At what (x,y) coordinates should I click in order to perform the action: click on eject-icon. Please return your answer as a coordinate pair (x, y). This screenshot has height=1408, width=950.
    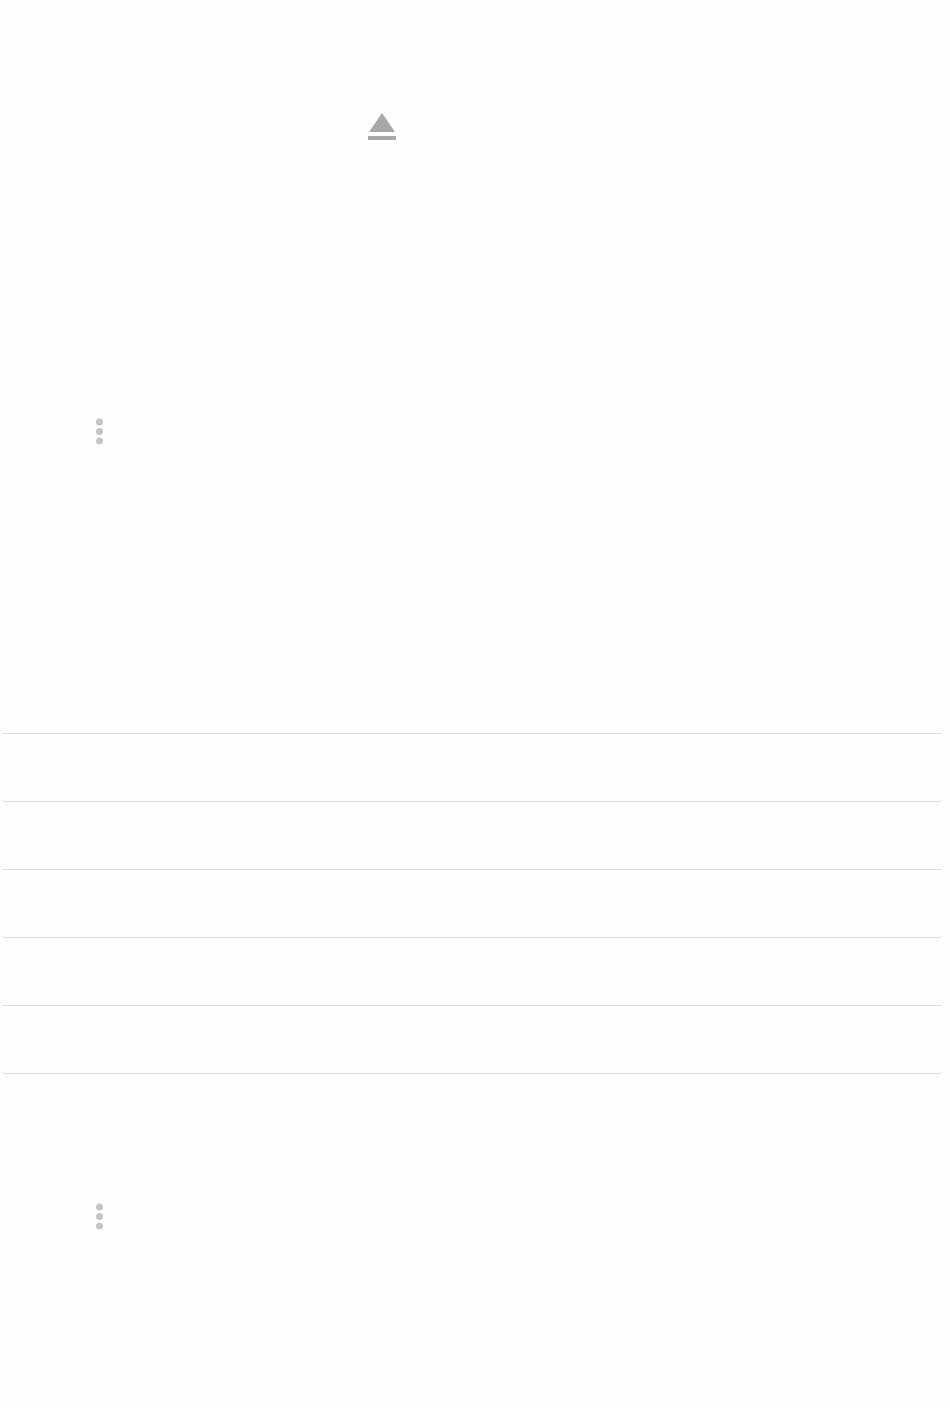
    Looking at the image, I should click on (382, 127).